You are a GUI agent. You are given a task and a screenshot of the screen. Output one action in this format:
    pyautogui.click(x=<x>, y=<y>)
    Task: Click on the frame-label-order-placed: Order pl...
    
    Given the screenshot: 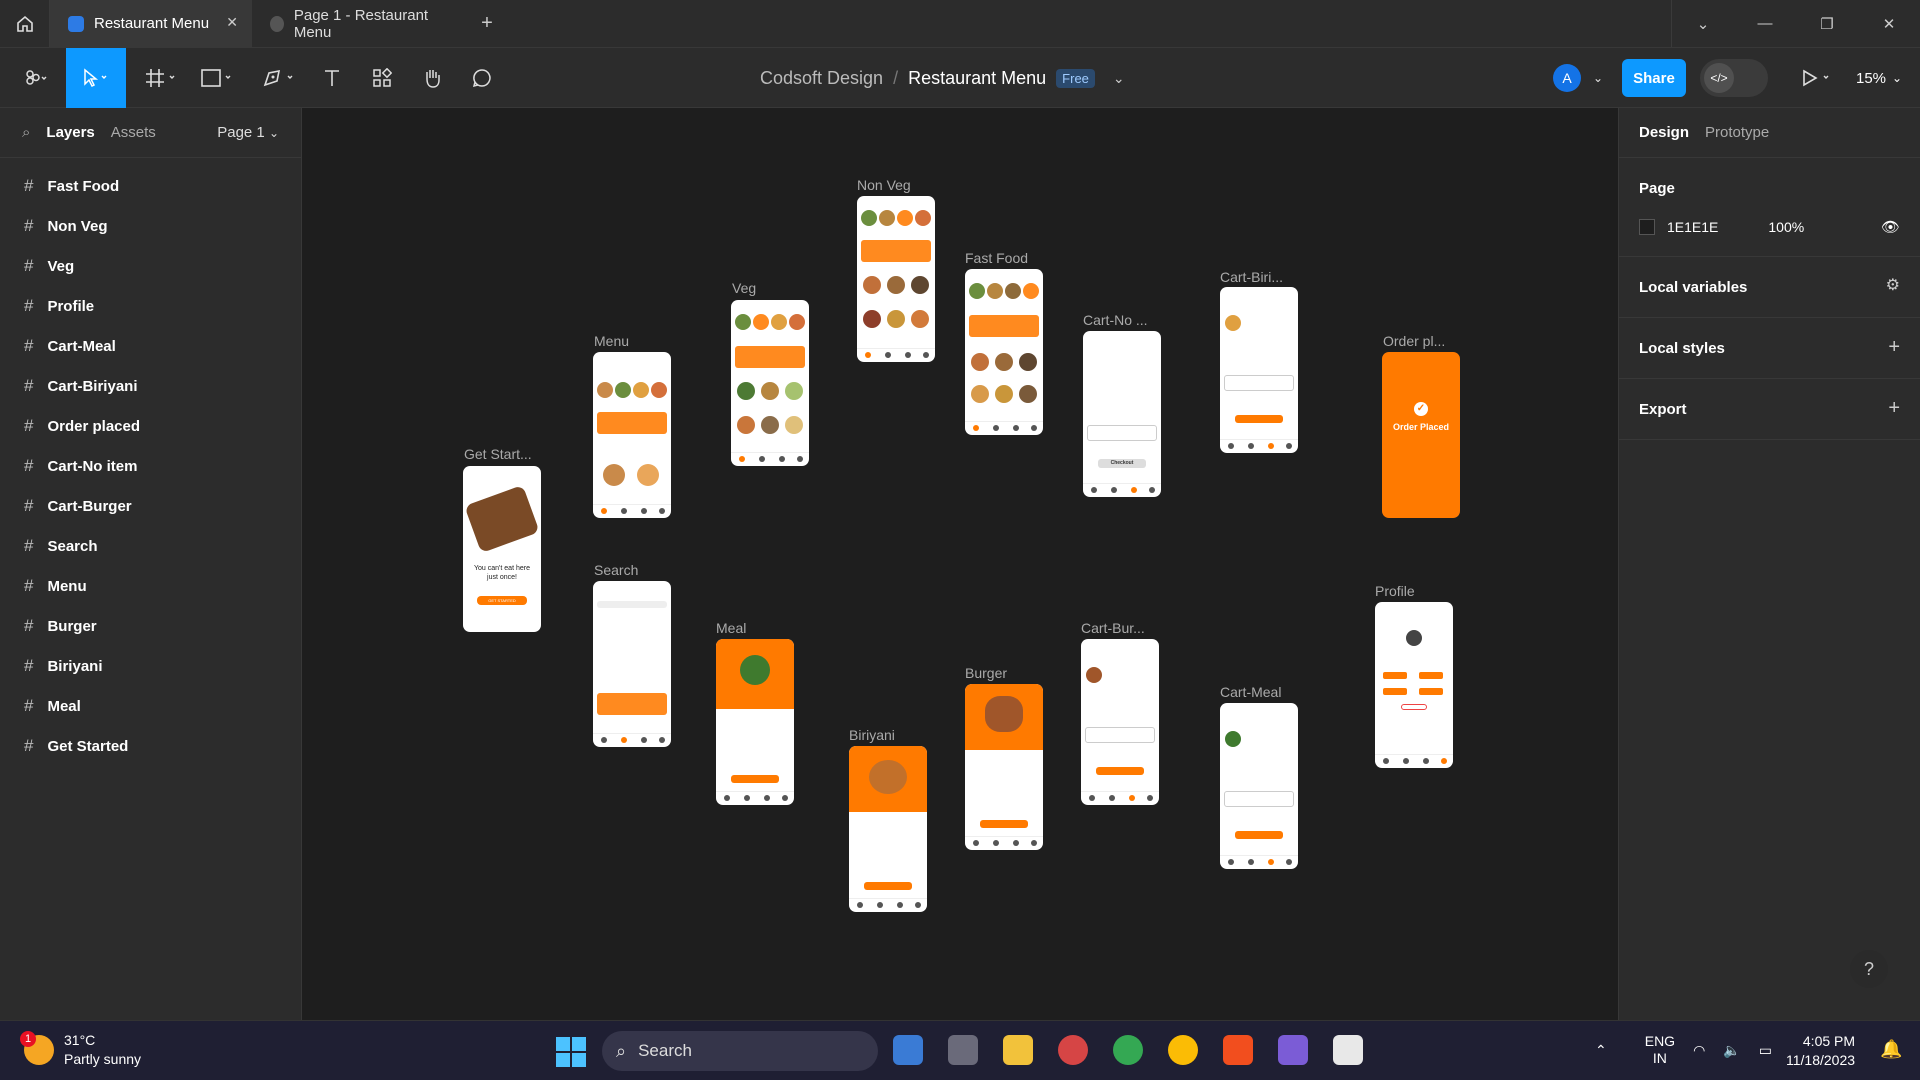 What is the action you would take?
    pyautogui.click(x=1414, y=341)
    